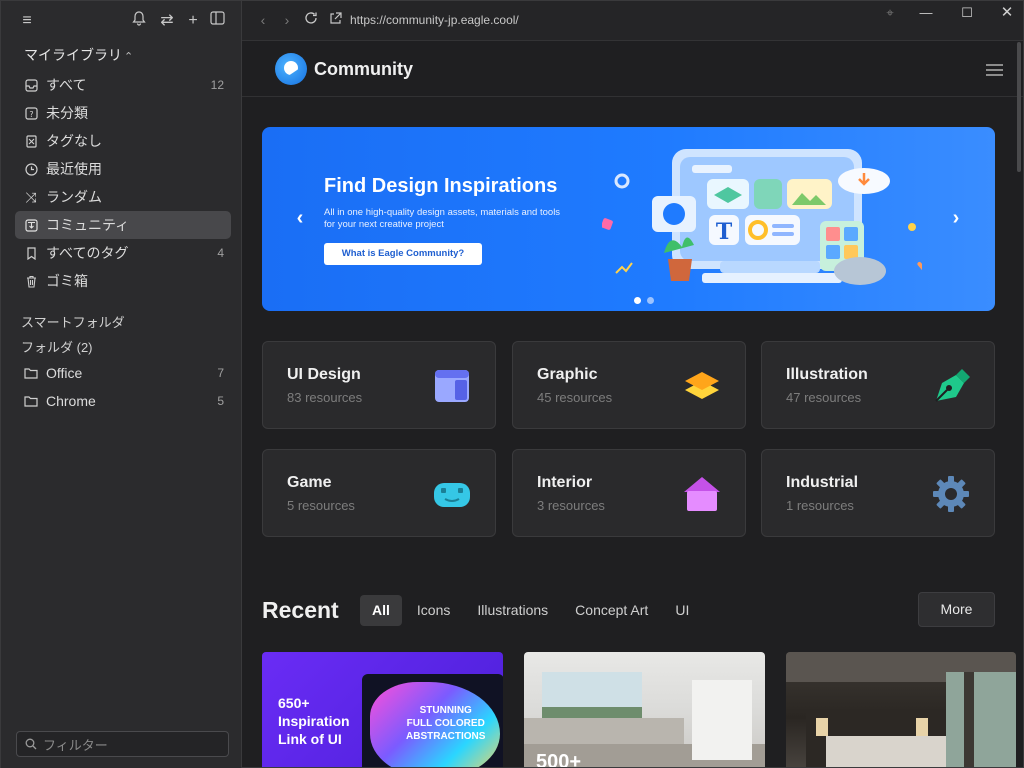  I want to click on category-count: 3 resources, so click(571, 505).